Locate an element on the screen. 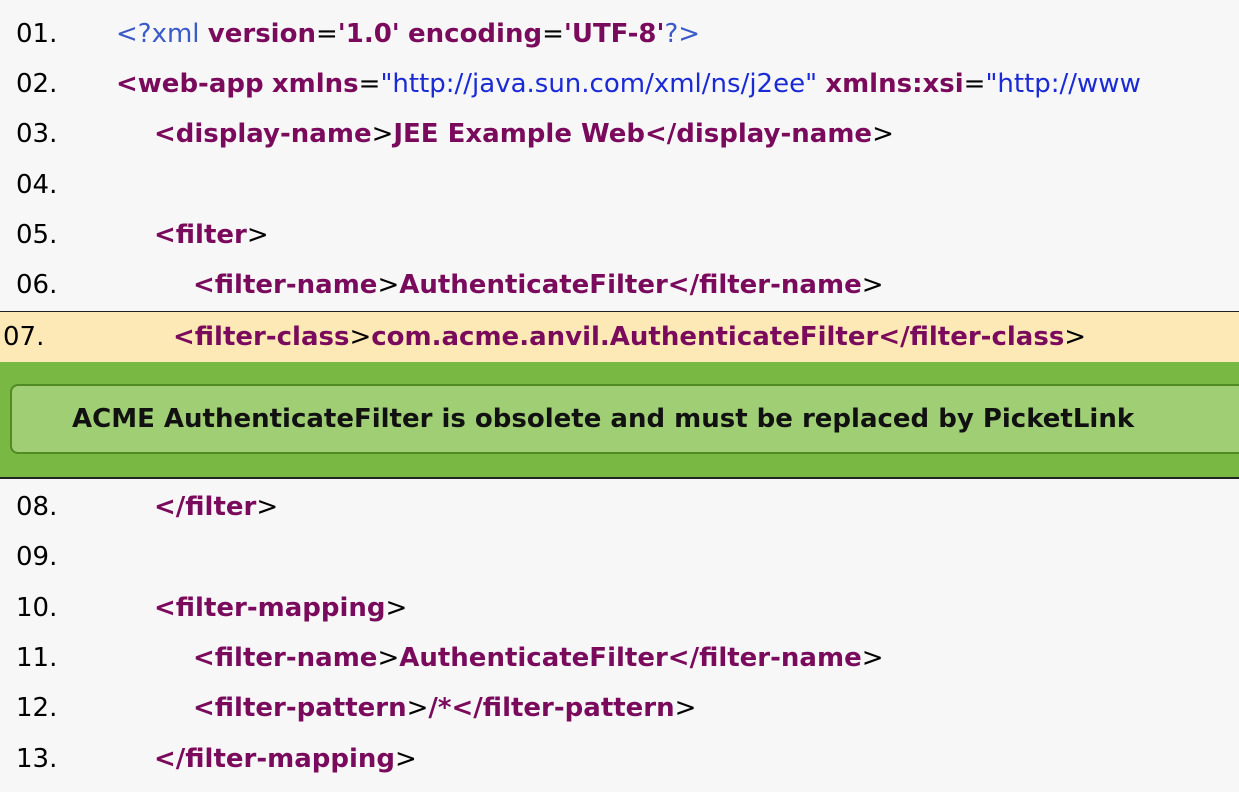 The image size is (1239, 792). line-number: 07. is located at coordinates (24, 337).